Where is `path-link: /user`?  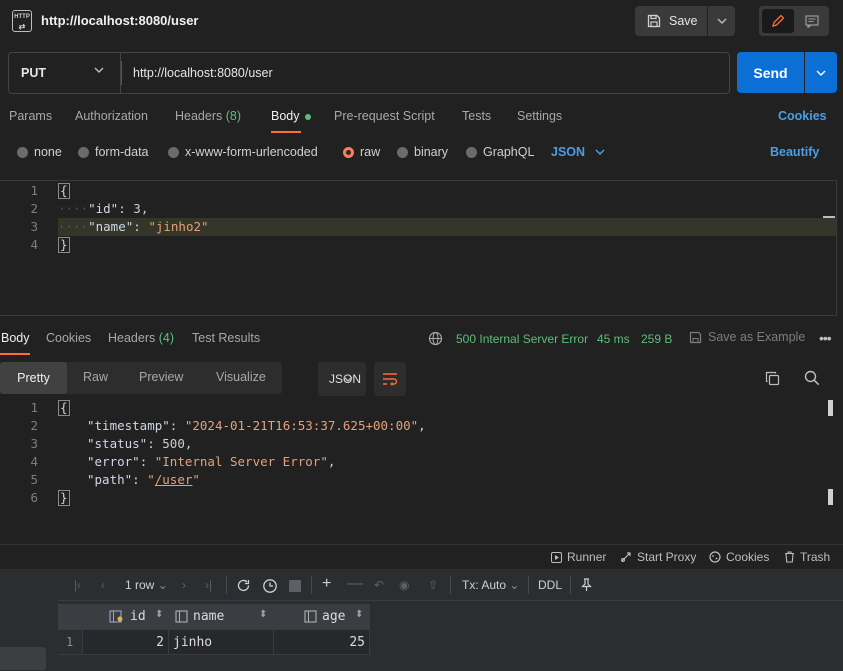
path-link: /user is located at coordinates (174, 479).